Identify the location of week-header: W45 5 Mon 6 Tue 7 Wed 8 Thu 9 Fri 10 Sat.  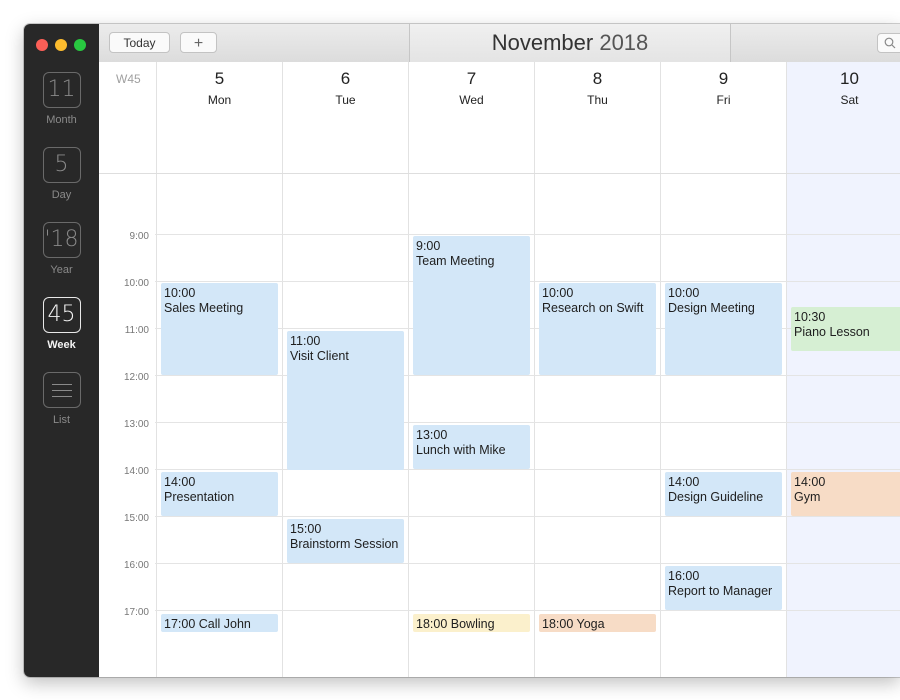
(499, 118).